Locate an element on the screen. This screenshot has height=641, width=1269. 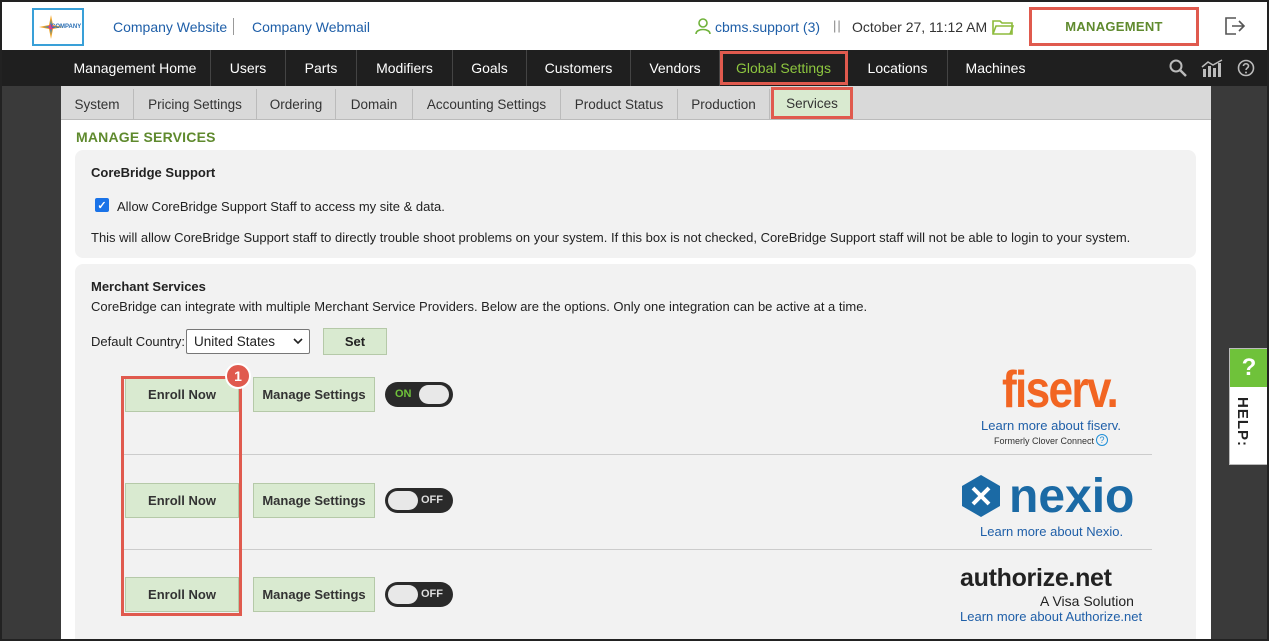
tab-product-status: Product Status is located at coordinates (619, 104).